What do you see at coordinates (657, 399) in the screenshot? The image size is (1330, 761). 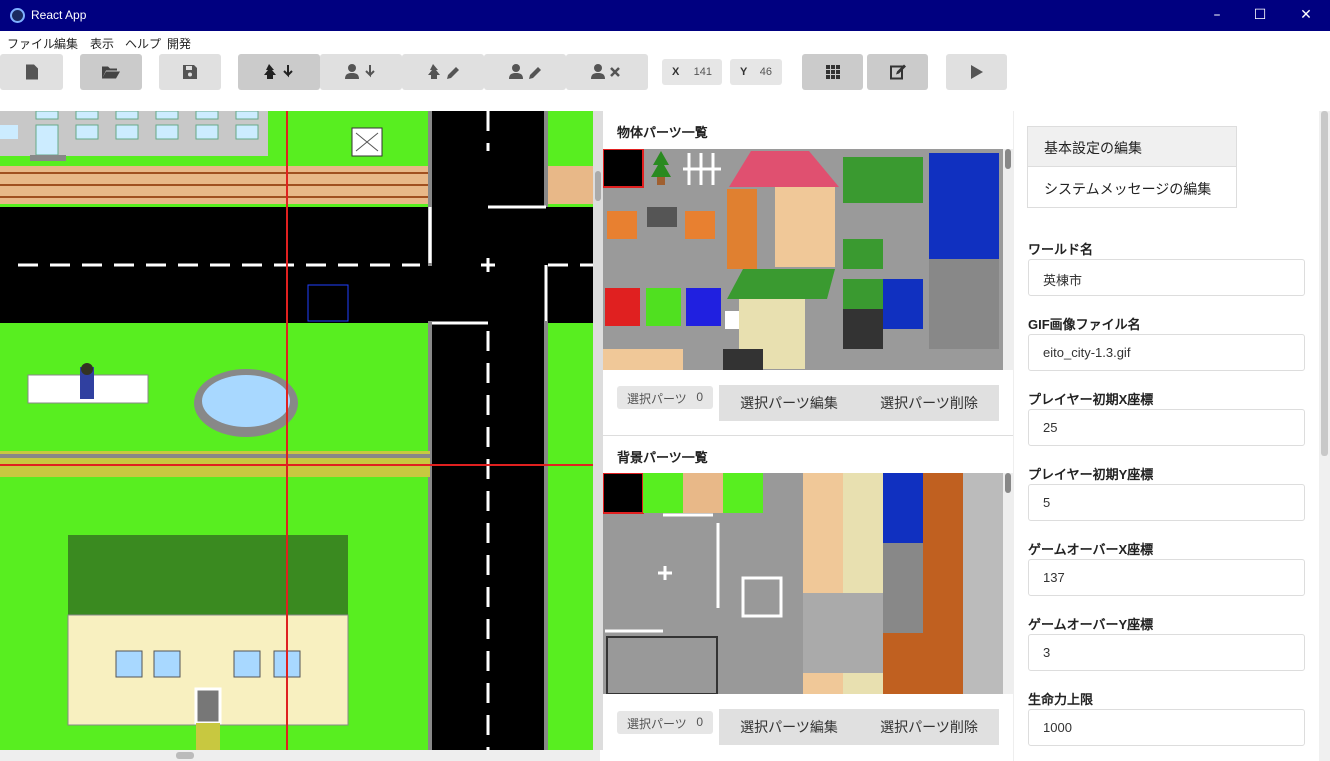 I see `object-selected-label: 選択パーツ` at bounding box center [657, 399].